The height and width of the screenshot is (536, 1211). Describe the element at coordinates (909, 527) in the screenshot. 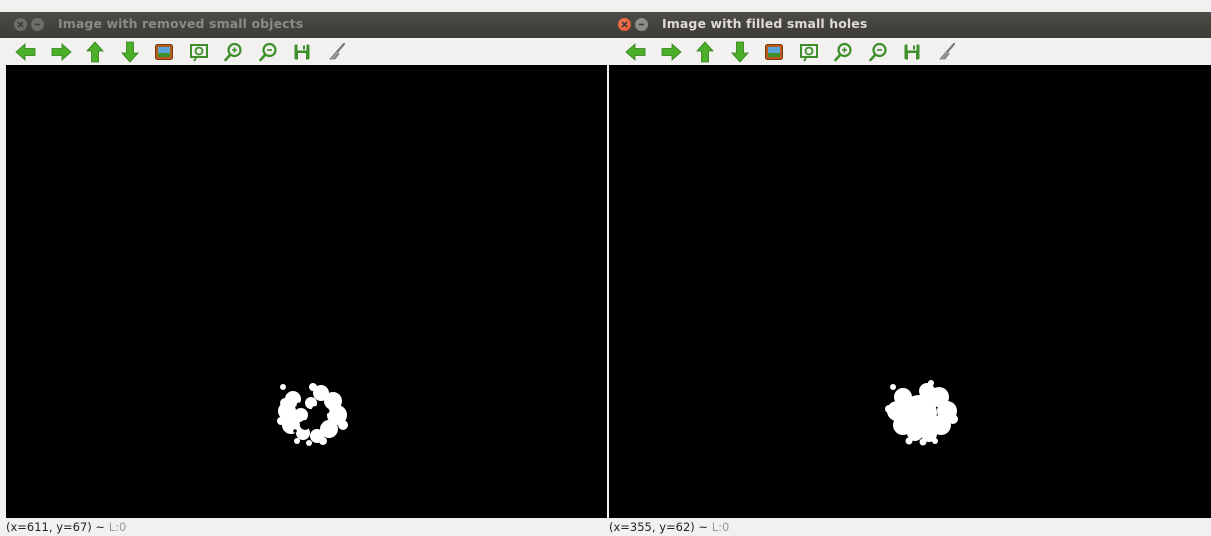

I see `status-bar: (x=355, y=62) ~ L:0` at that location.